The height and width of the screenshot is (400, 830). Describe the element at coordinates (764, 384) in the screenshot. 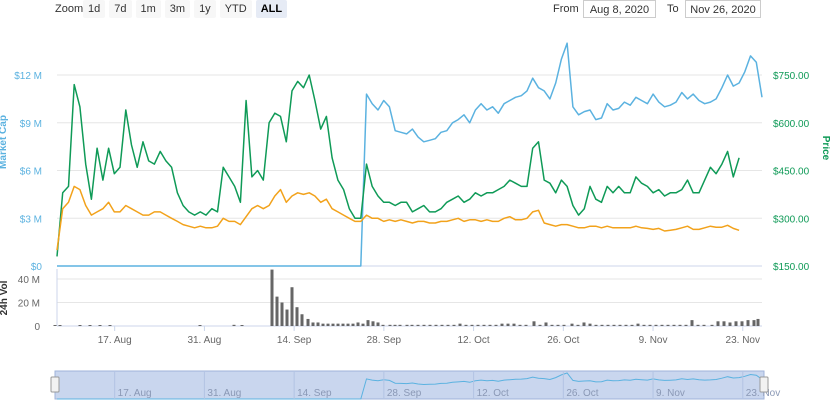

I see `navigator-right-handle` at that location.